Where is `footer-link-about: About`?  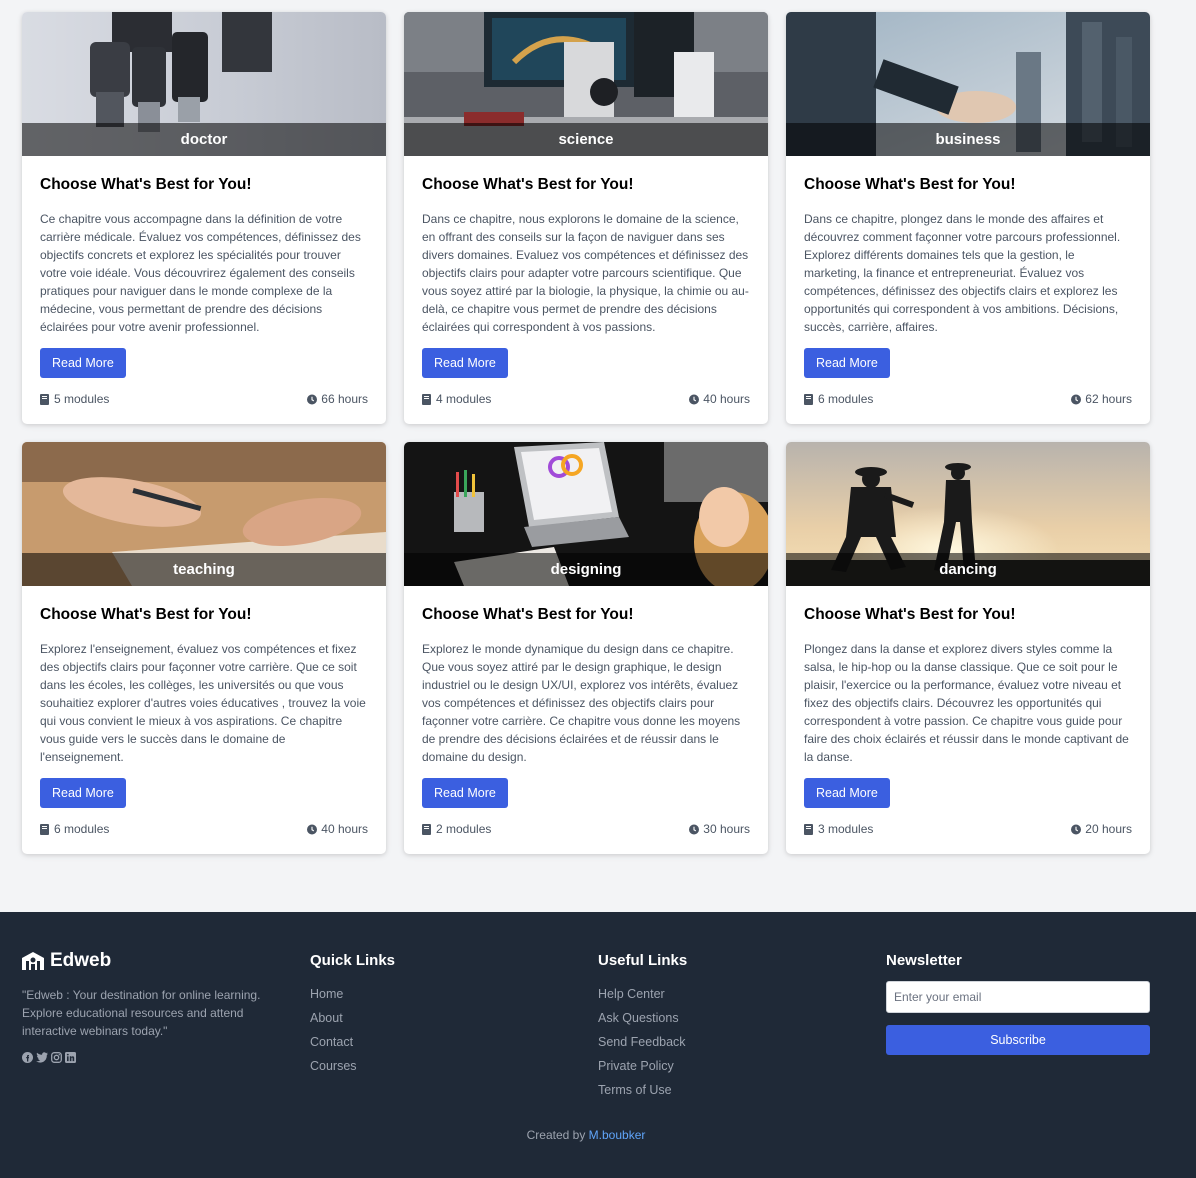 footer-link-about: About is located at coordinates (352, 1023).